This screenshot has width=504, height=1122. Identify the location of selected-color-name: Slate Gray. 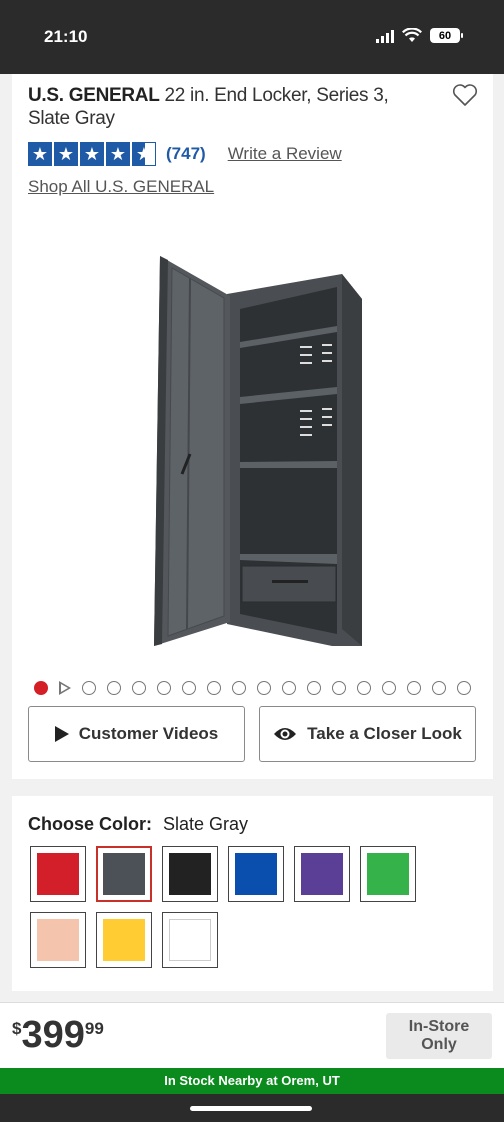
(206, 824).